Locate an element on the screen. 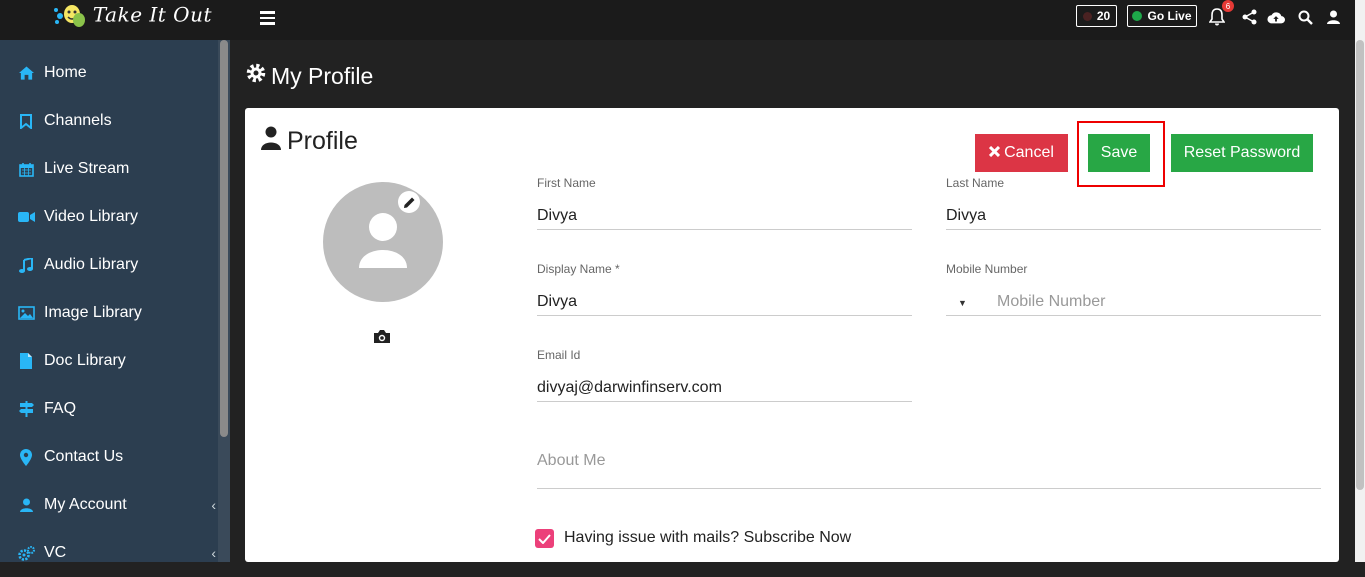 Image resolution: width=1365 pixels, height=577 pixels. main-scrollbar is located at coordinates (1360, 281).